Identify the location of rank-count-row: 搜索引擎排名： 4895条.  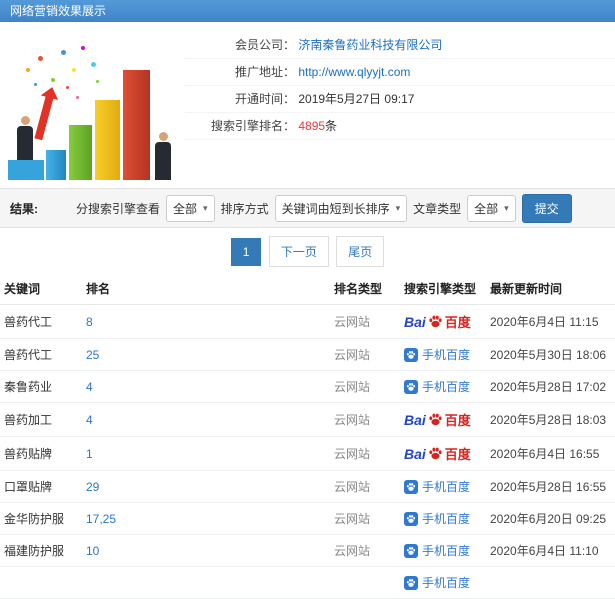
(400, 126).